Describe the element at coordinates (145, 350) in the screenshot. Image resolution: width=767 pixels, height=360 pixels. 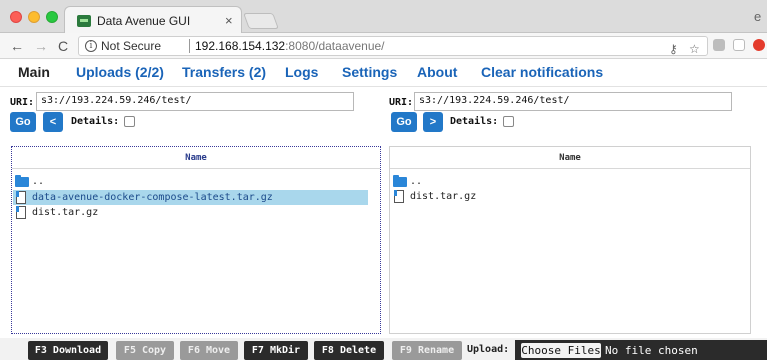
I see `copy-button: F5 Copy` at that location.